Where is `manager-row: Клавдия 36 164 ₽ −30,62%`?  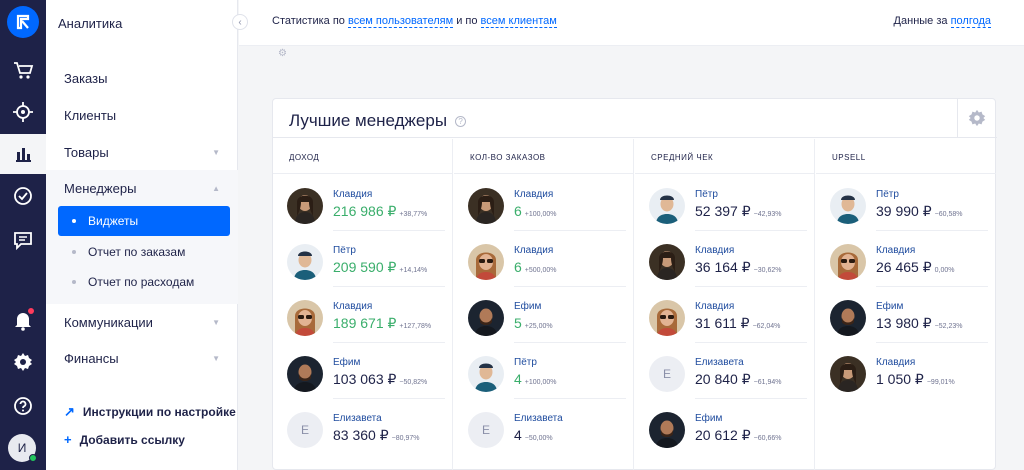
manager-row: Клавдия 36 164 ₽ −30,62% is located at coordinates (729, 264).